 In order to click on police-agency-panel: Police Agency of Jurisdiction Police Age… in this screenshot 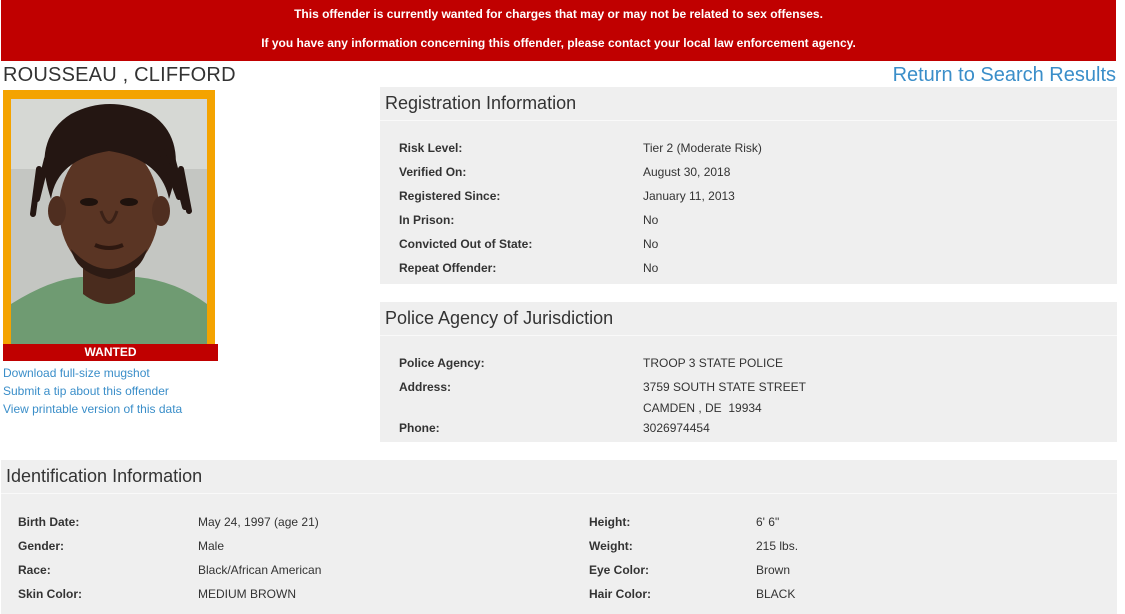, I will do `click(748, 372)`.